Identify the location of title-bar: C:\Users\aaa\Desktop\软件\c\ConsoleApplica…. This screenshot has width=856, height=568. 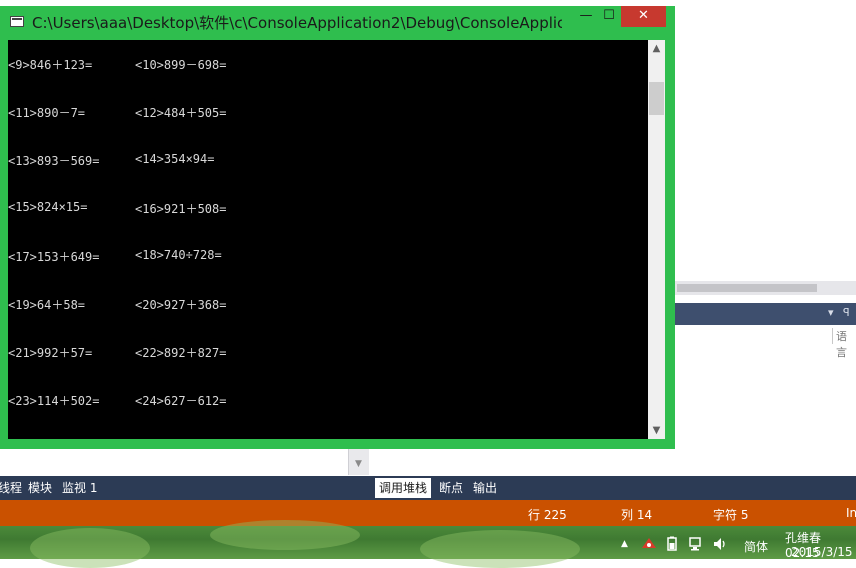
(337, 22).